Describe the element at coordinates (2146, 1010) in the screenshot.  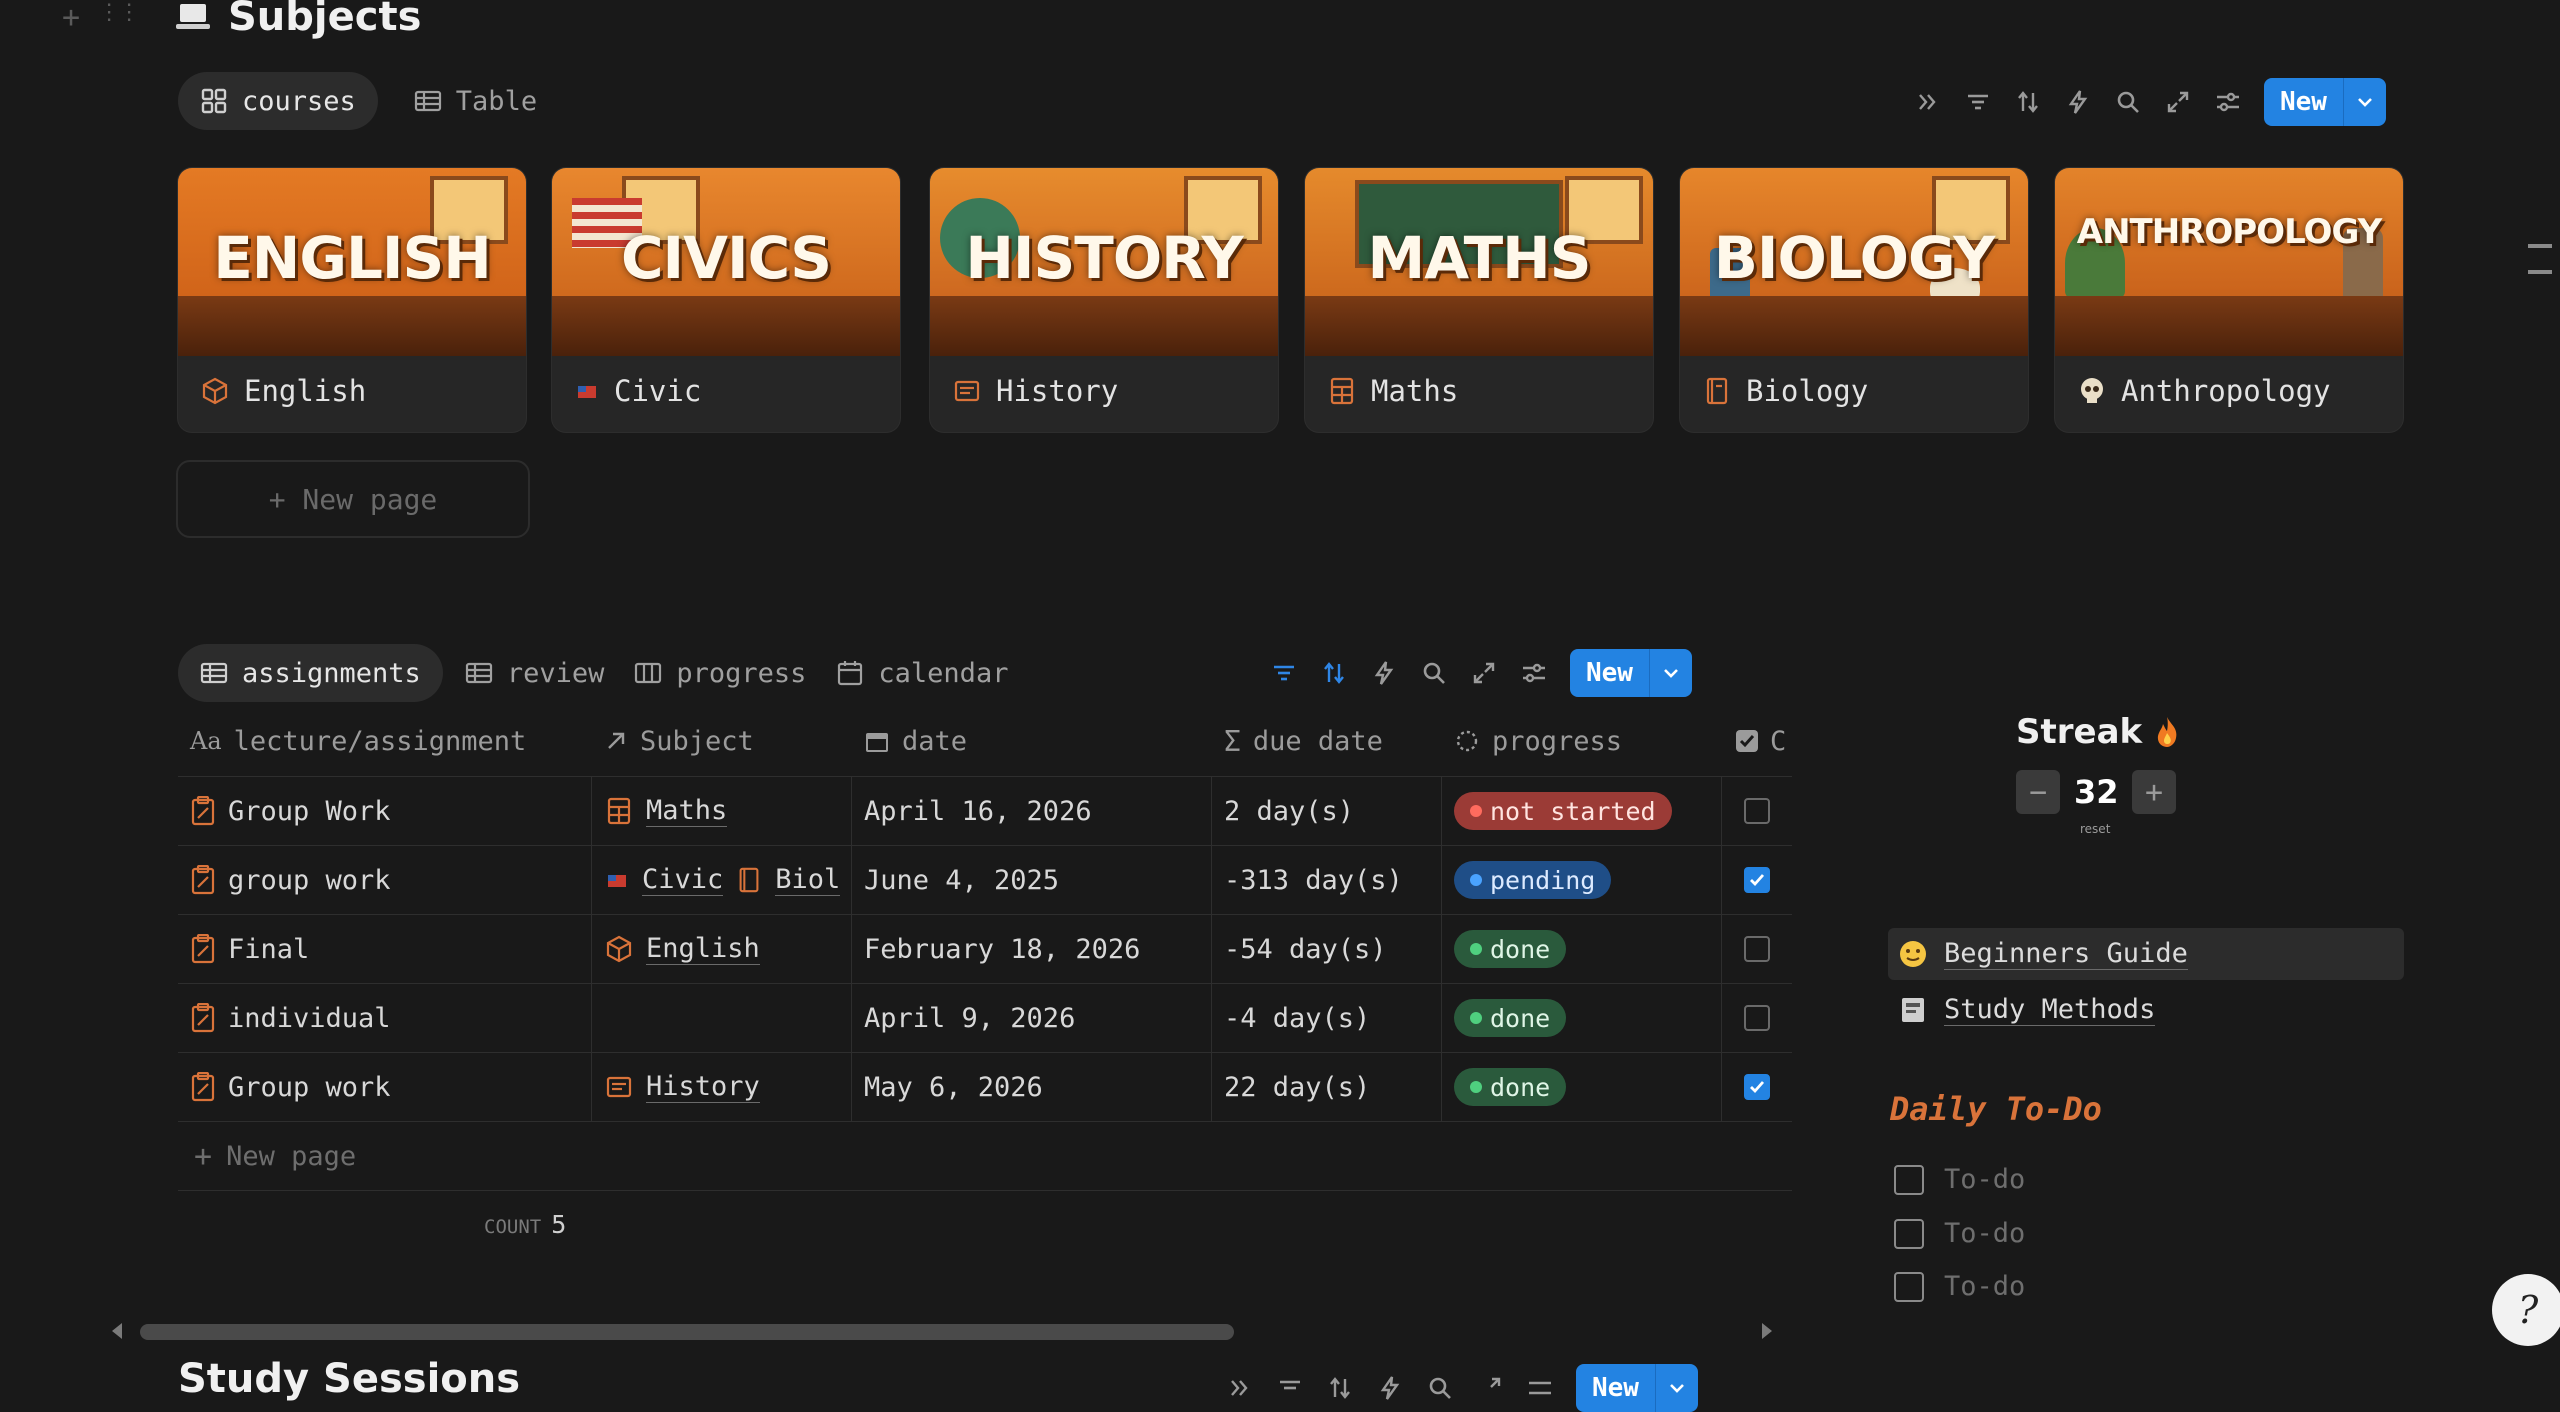
I see `link-study-methods: Study Methods` at that location.